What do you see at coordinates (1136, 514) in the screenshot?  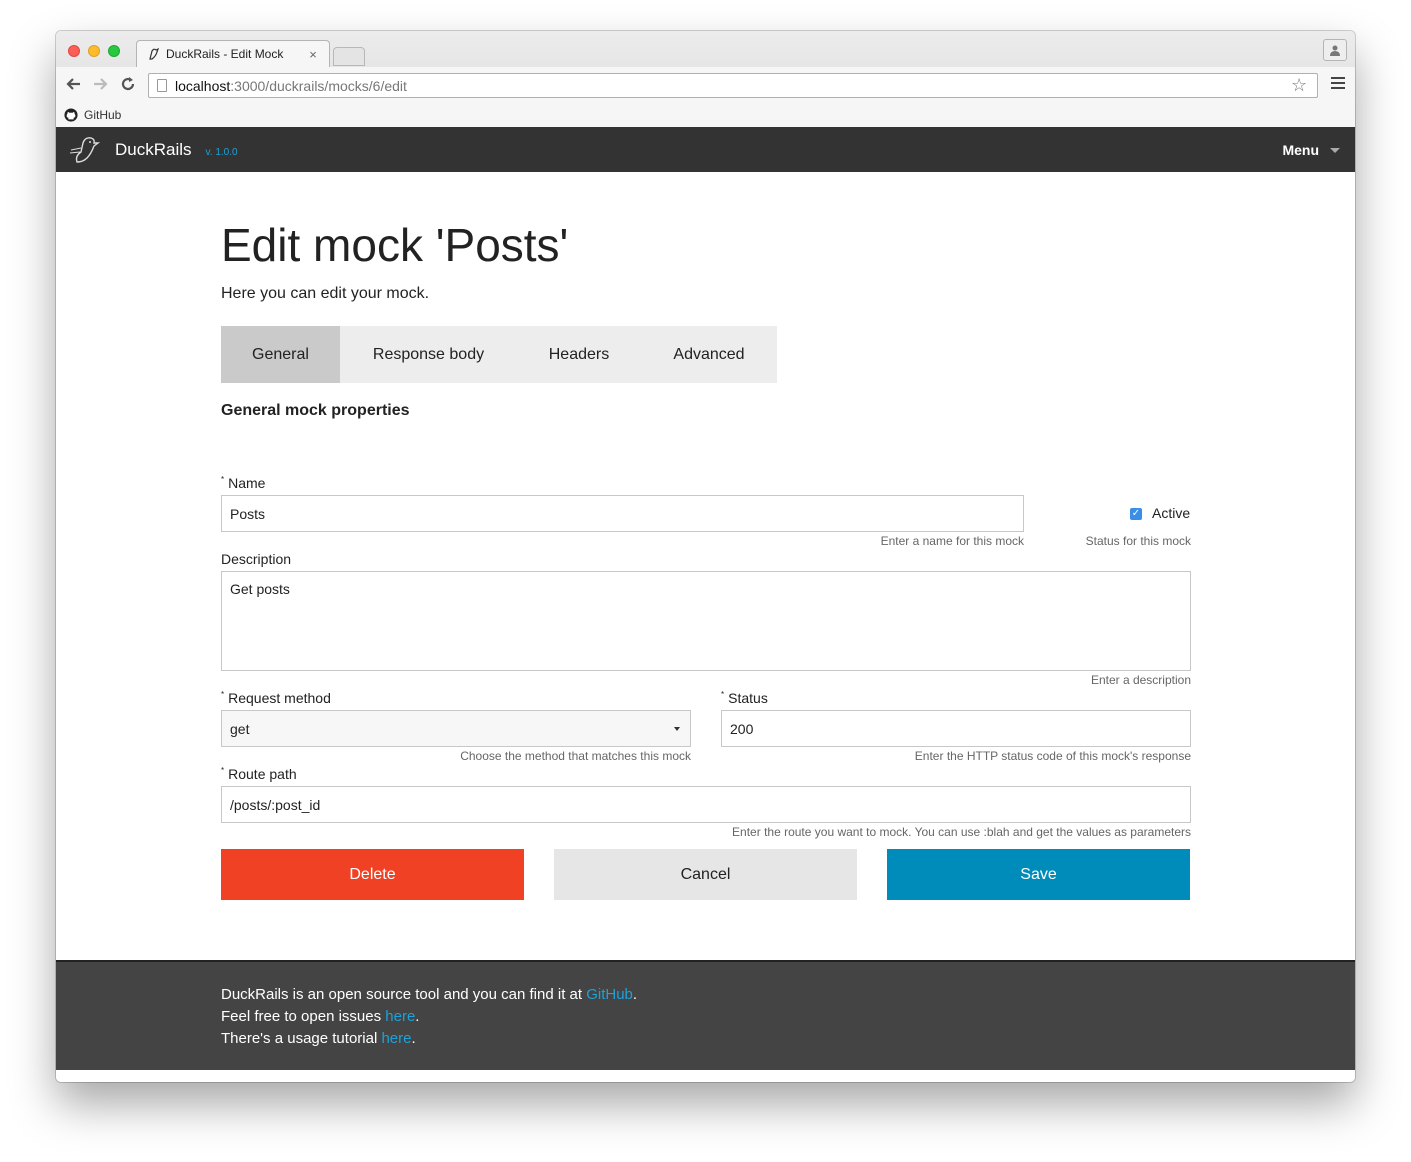 I see `active-checkbox: ✓` at bounding box center [1136, 514].